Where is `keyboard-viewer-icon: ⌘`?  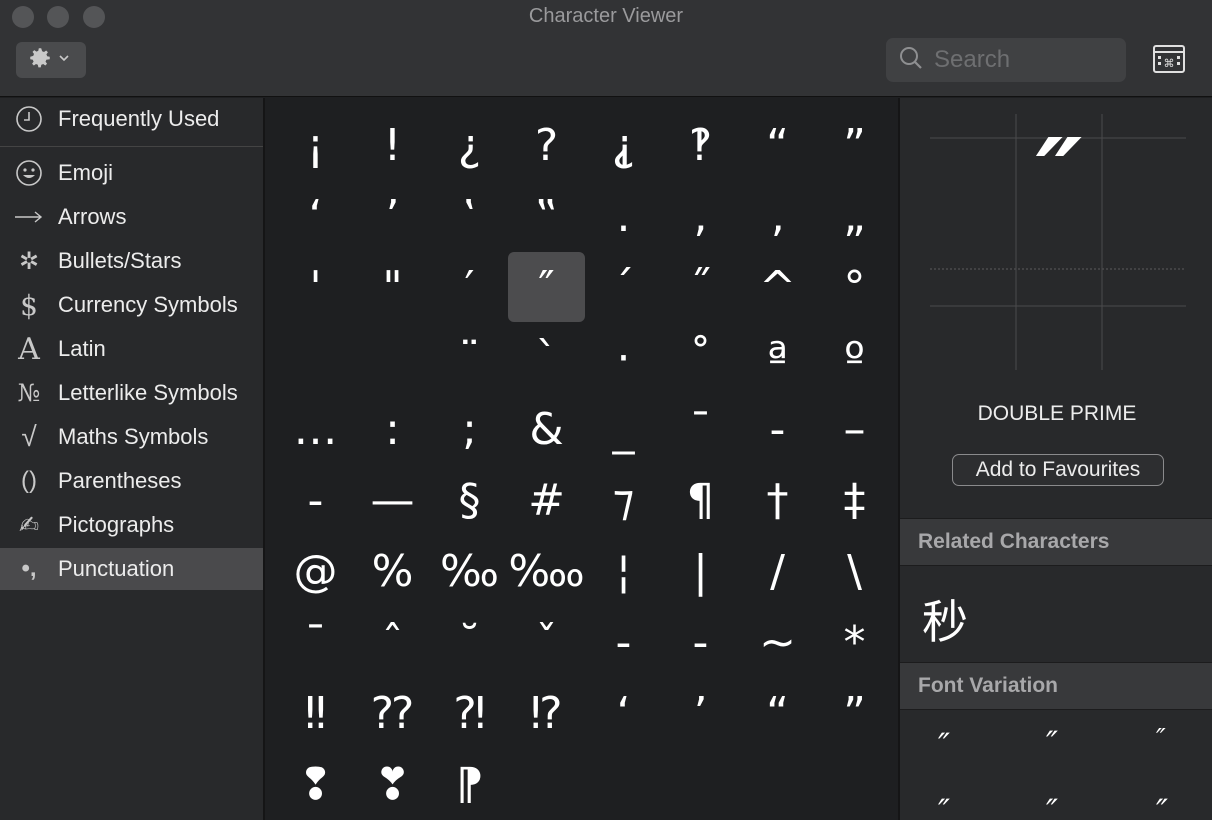
keyboard-viewer-icon: ⌘ is located at coordinates (1169, 59).